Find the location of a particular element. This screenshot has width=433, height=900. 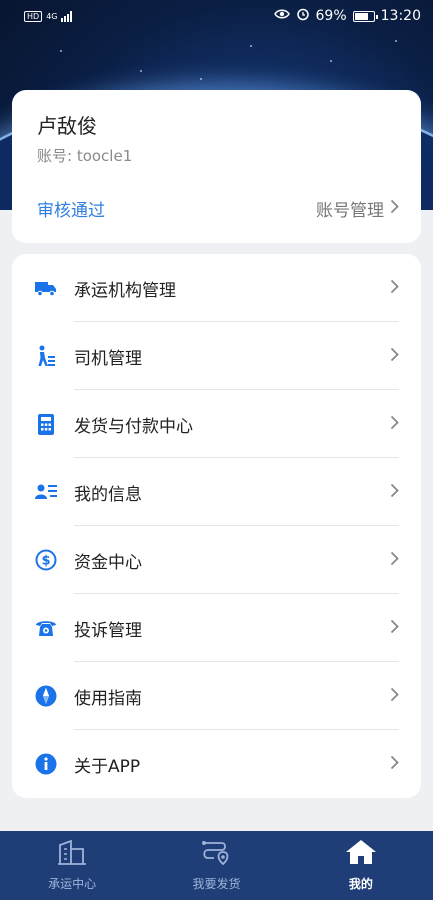

tab-label: 承运中心 is located at coordinates (72, 884).